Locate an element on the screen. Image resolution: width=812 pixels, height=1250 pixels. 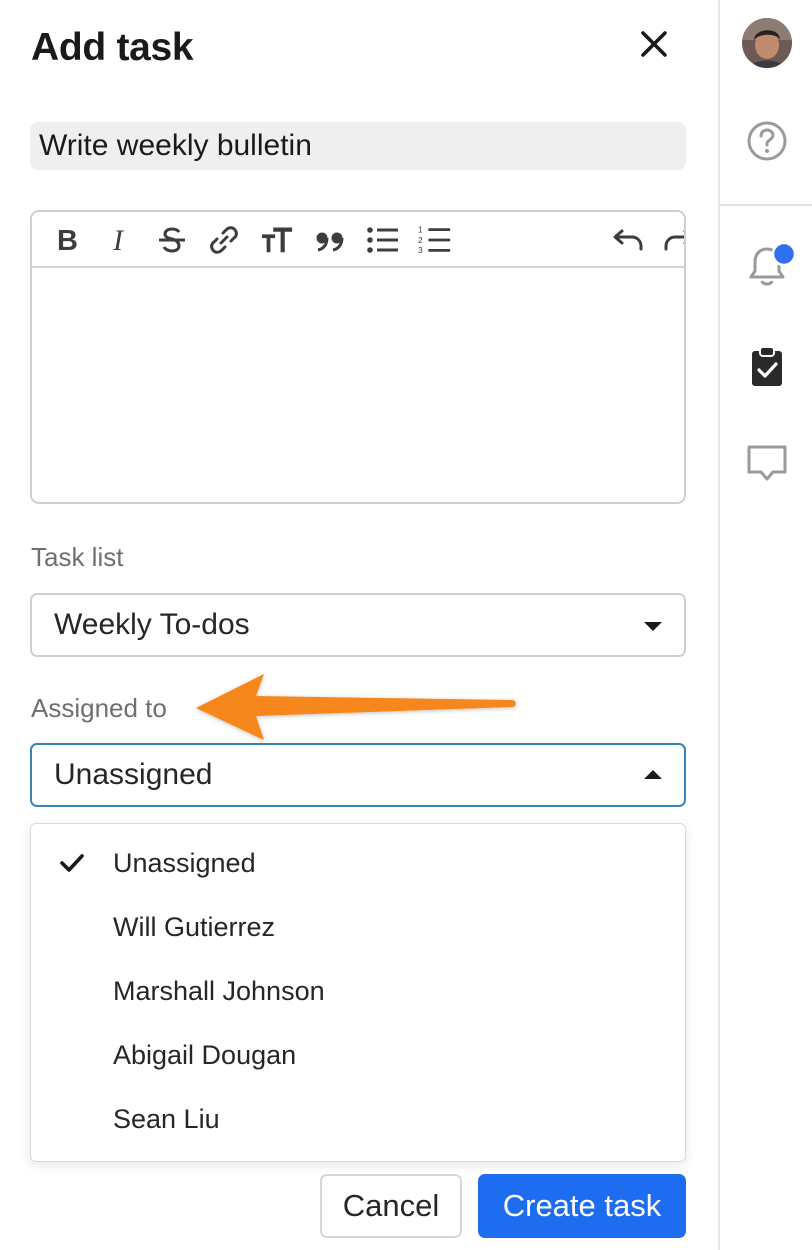
bold-icon: B is located at coordinates (67, 240).